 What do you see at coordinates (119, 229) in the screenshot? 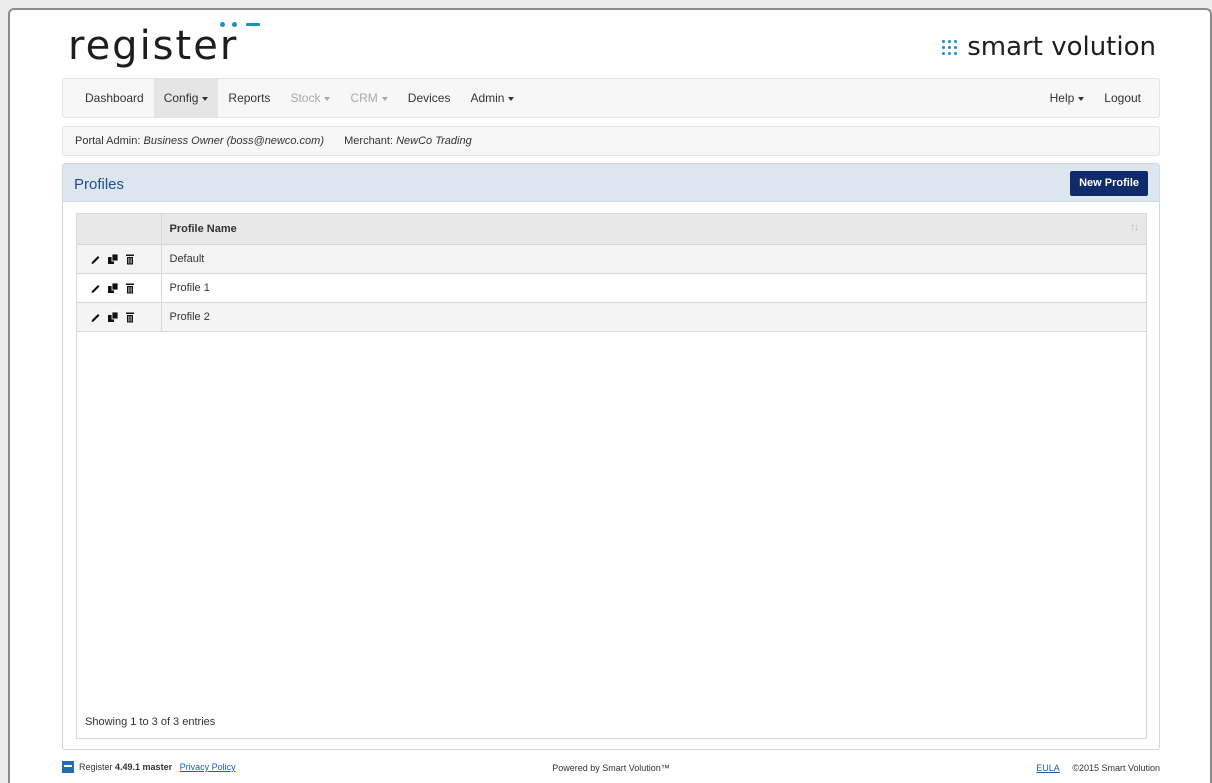
I see `actions-column-header` at bounding box center [119, 229].